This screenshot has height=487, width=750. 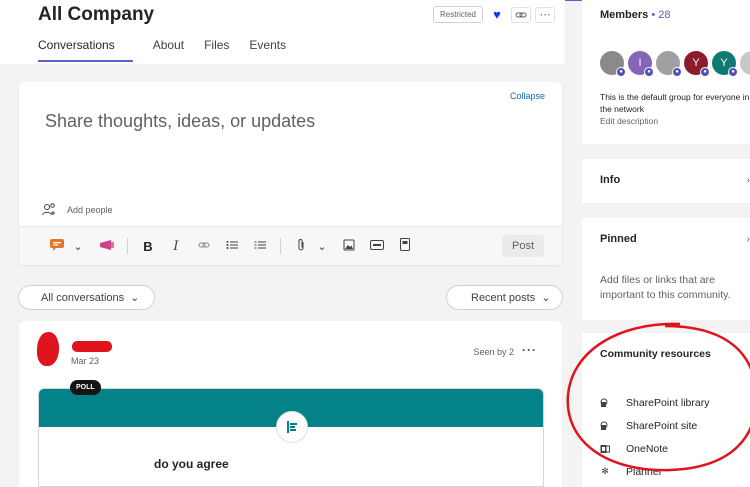 I want to click on sort-filter: Recent posts ⌄, so click(x=504, y=297).